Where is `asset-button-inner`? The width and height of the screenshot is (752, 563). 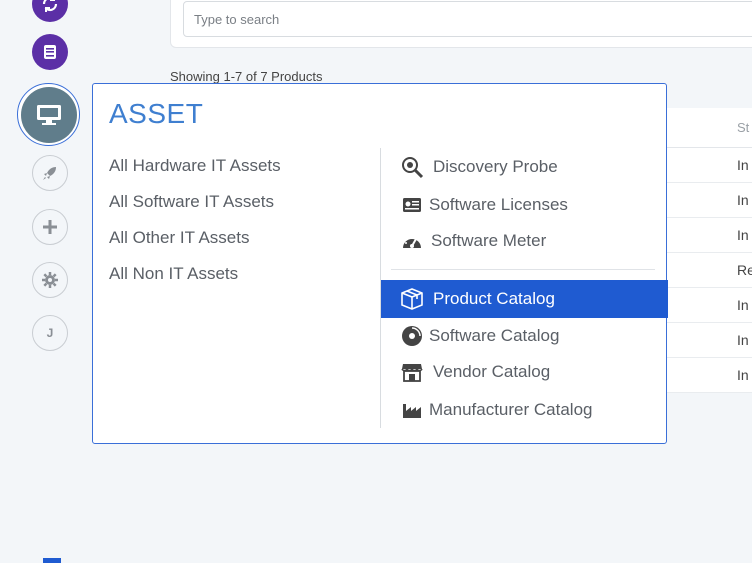
asset-button-inner is located at coordinates (48, 114).